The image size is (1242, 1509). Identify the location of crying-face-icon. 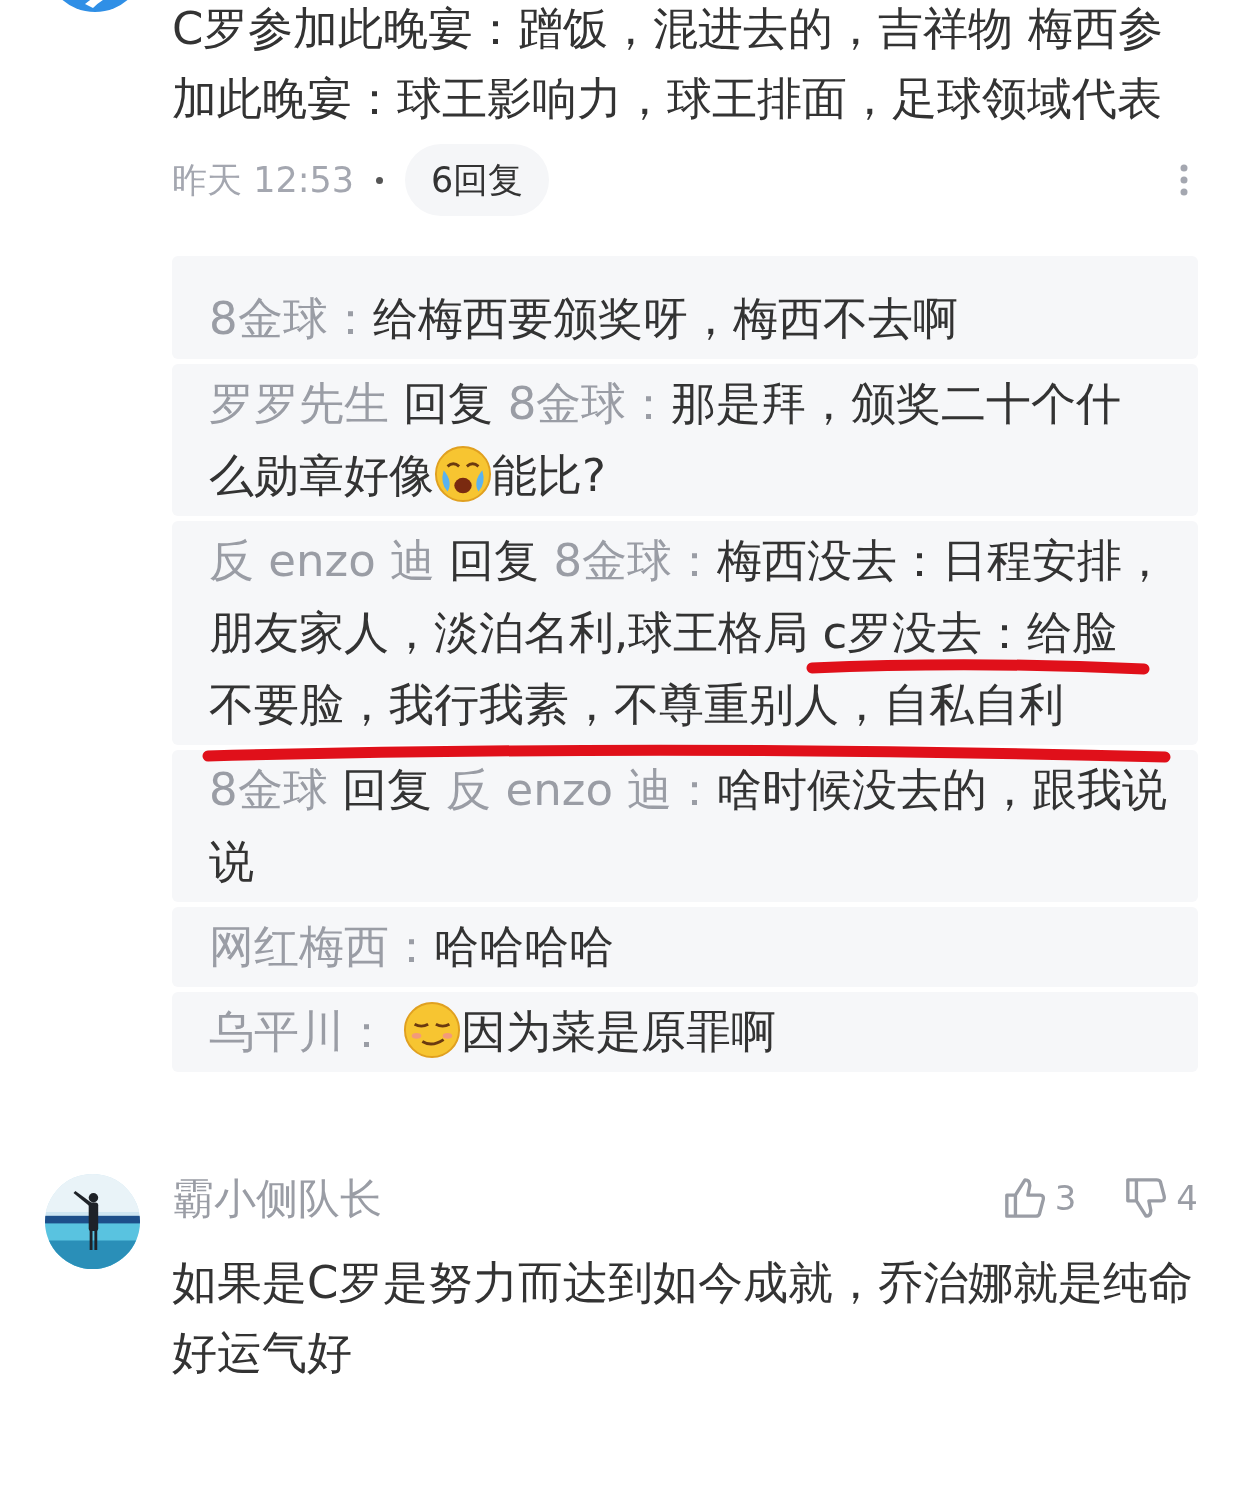
(463, 474).